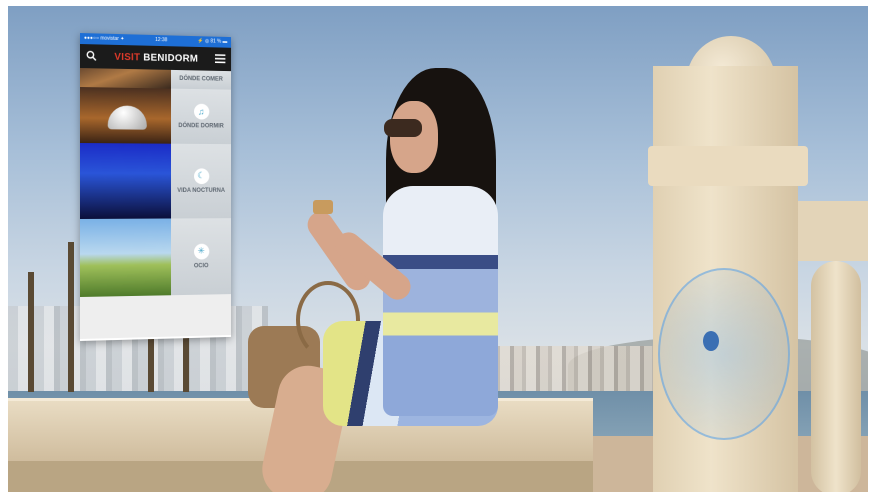 This screenshot has width=869, height=492. I want to click on menu-item-ocio: ✳ OCIO, so click(201, 257).